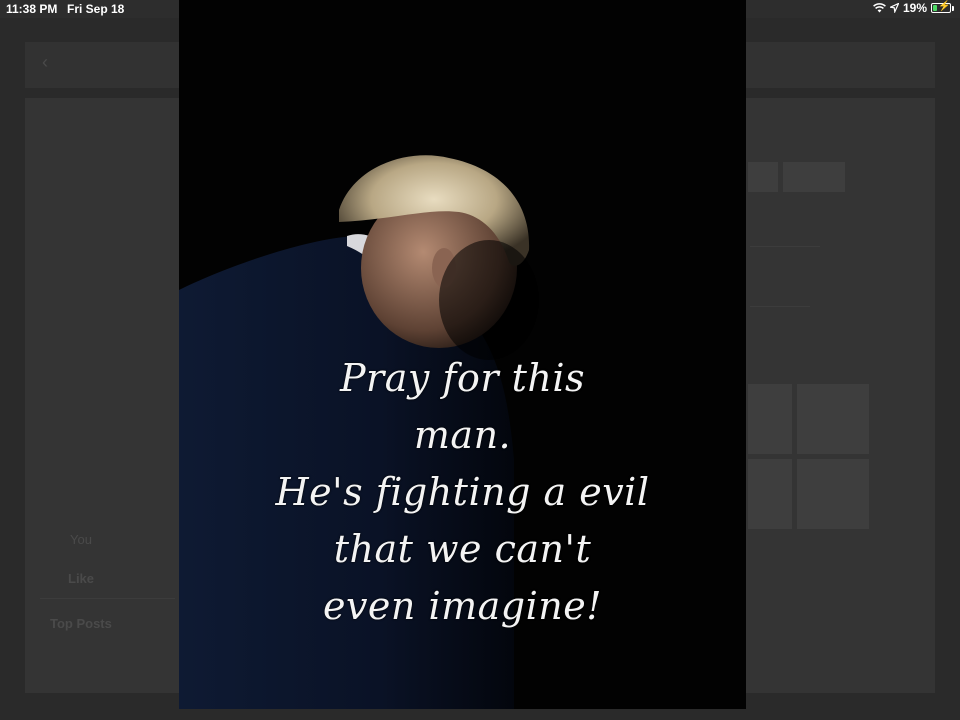 The image size is (960, 720). I want to click on battery-percent: 19%, so click(914, 8).